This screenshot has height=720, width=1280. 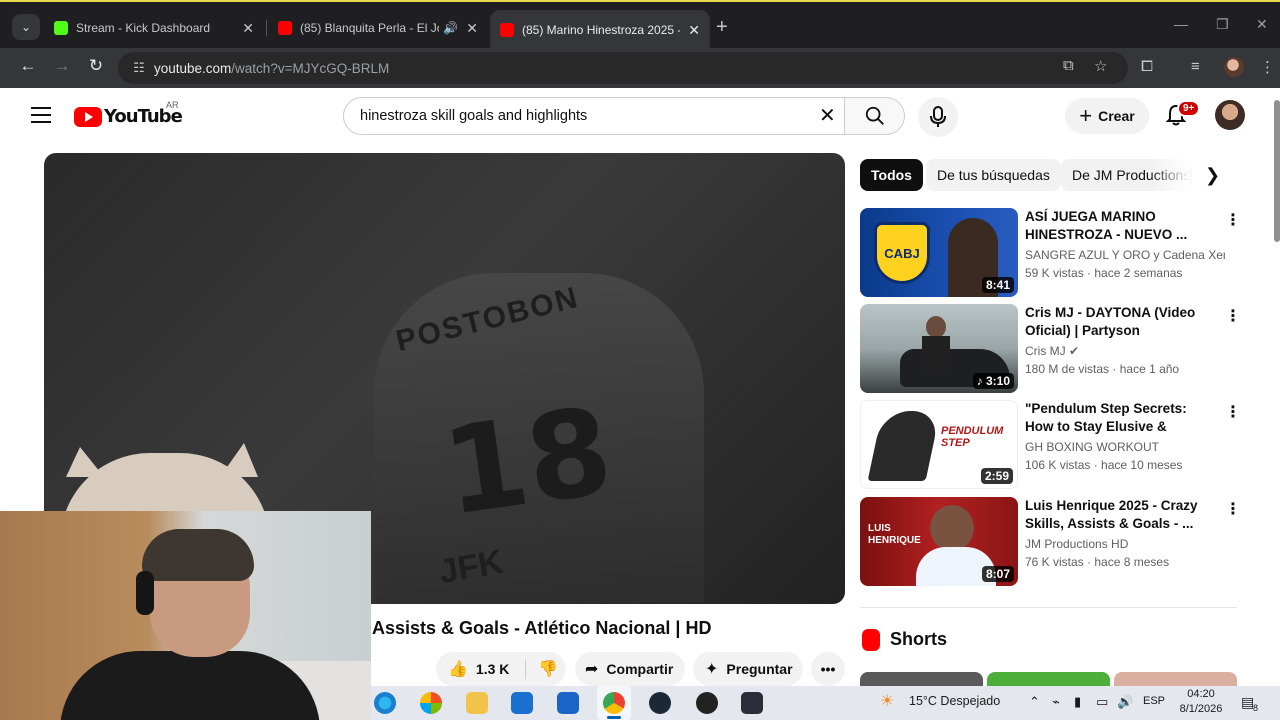 I want to click on tab-search-button: ⌄, so click(x=26, y=27).